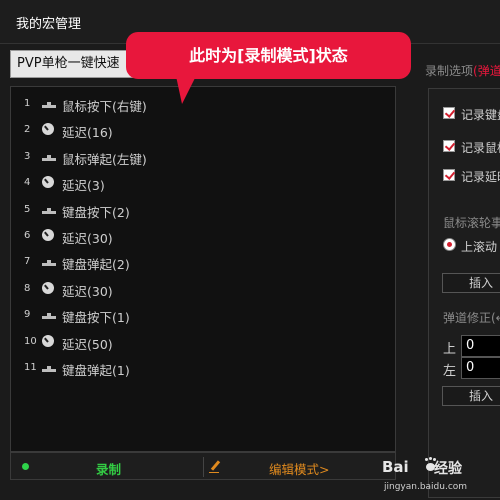 This screenshot has width=500, height=500. Describe the element at coordinates (75, 64) in the screenshot. I see `macro-preset-select: PVP单枪一键快速` at that location.